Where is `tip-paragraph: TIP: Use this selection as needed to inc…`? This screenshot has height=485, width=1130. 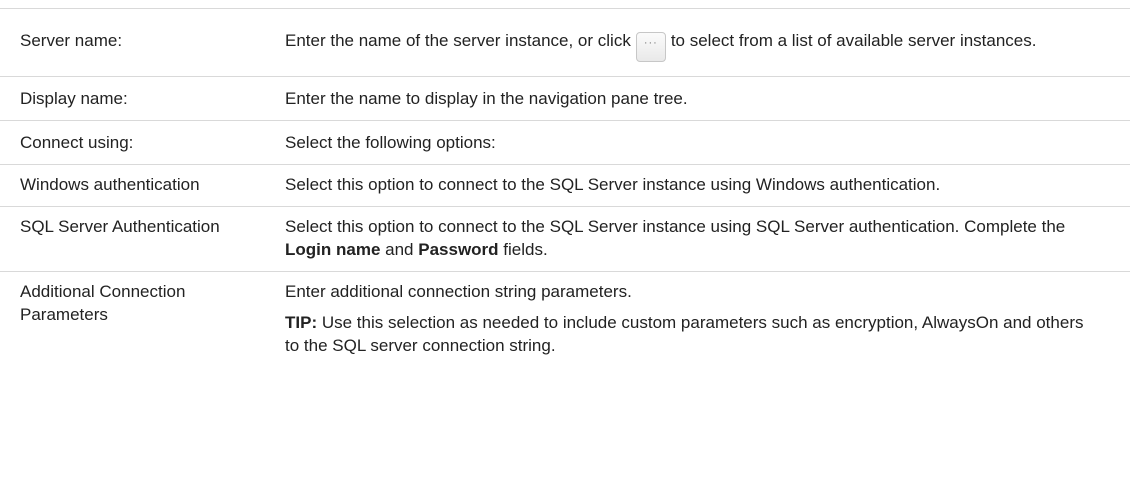 tip-paragraph: TIP: Use this selection as needed to inc… is located at coordinates (687, 334).